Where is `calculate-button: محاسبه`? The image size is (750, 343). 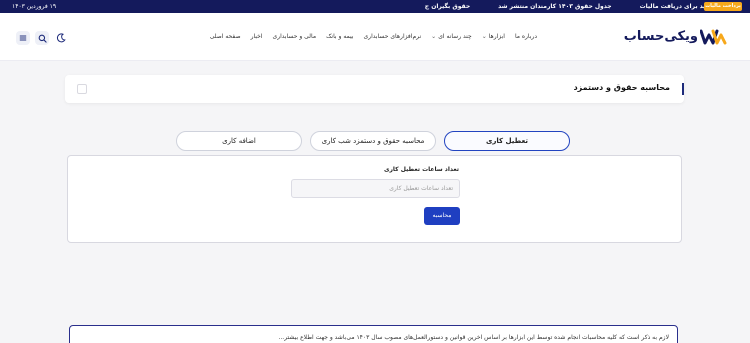
calculate-button: محاسبه is located at coordinates (442, 216).